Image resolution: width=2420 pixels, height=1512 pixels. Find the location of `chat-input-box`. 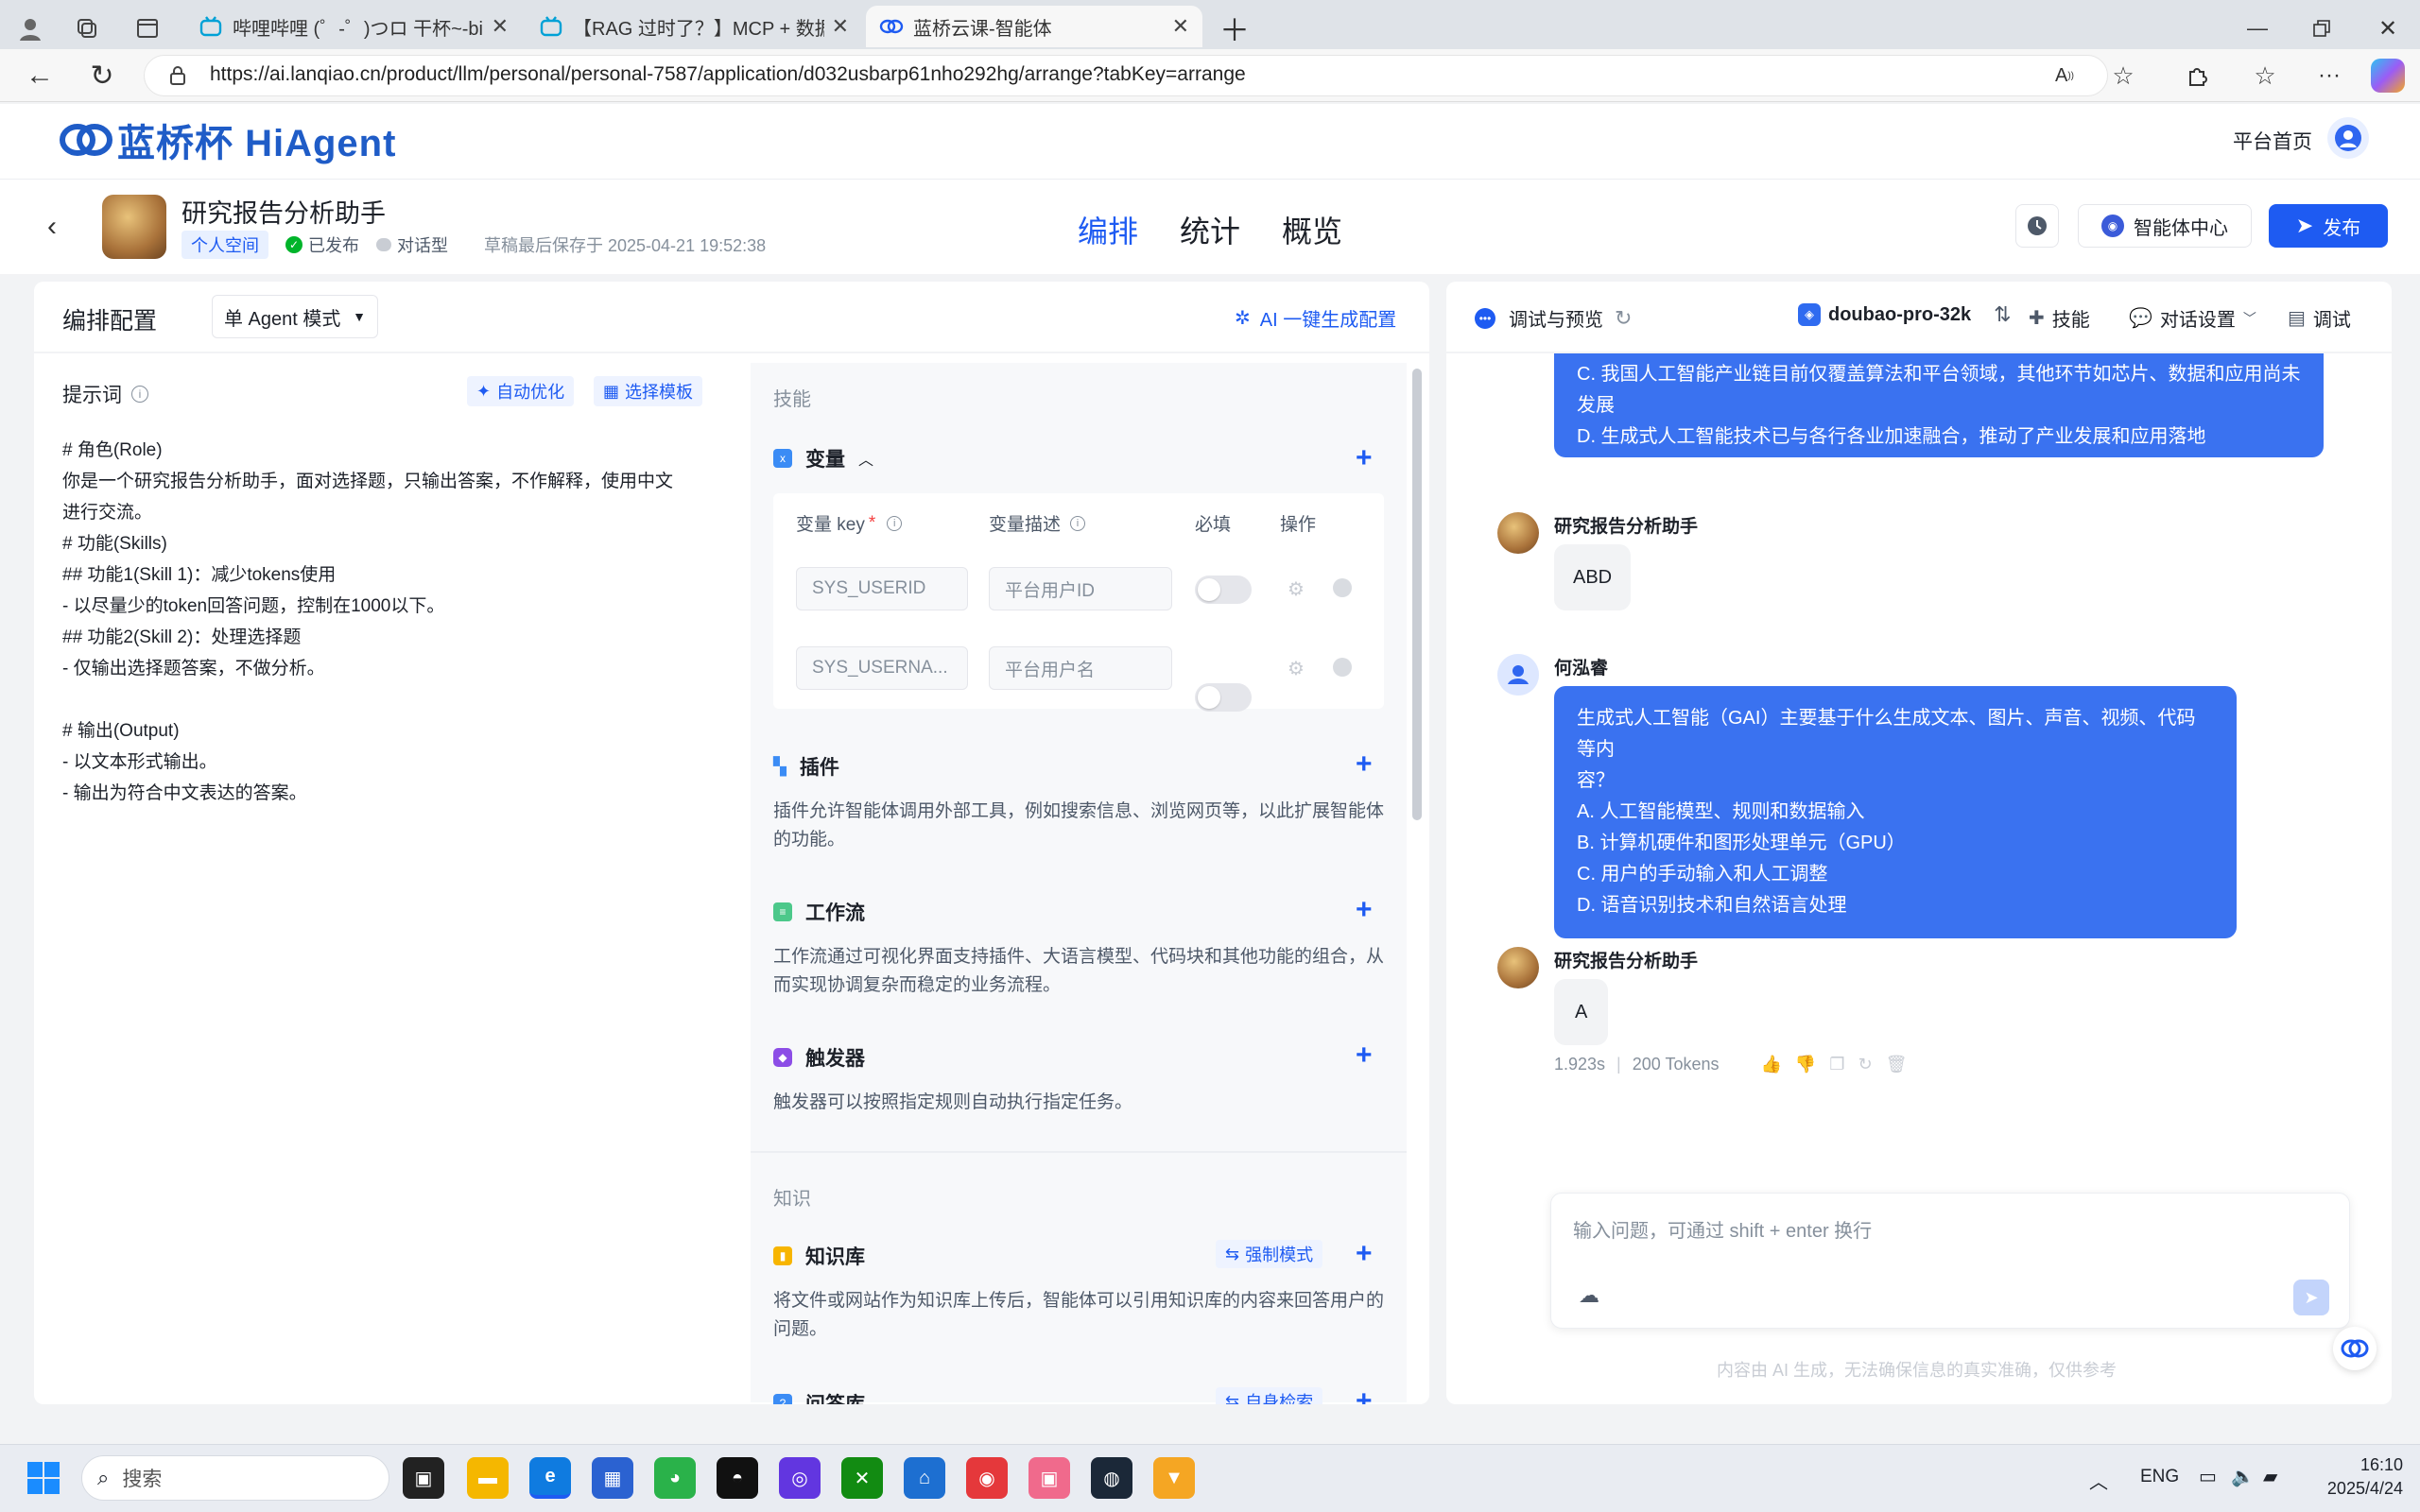

chat-input-box is located at coordinates (1950, 1261).